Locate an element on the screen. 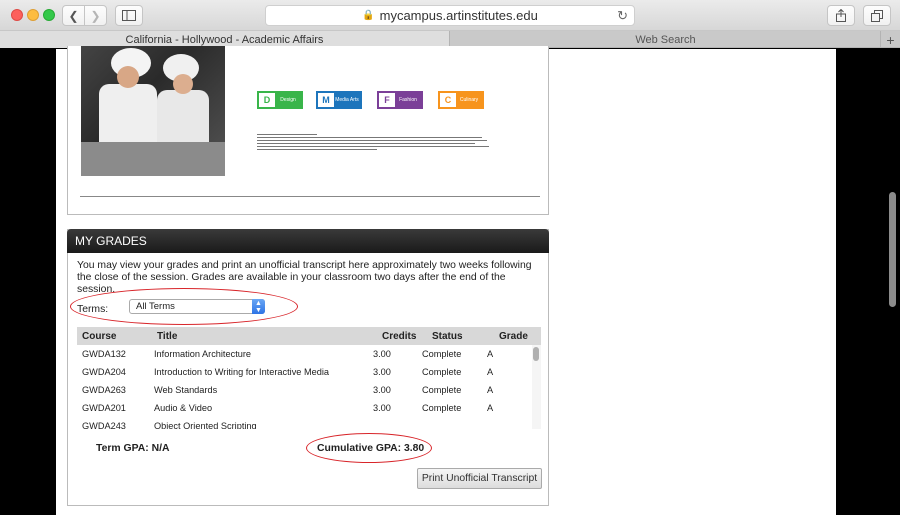 The width and height of the screenshot is (900, 515). page-scrollbar is located at coordinates (892, 282).